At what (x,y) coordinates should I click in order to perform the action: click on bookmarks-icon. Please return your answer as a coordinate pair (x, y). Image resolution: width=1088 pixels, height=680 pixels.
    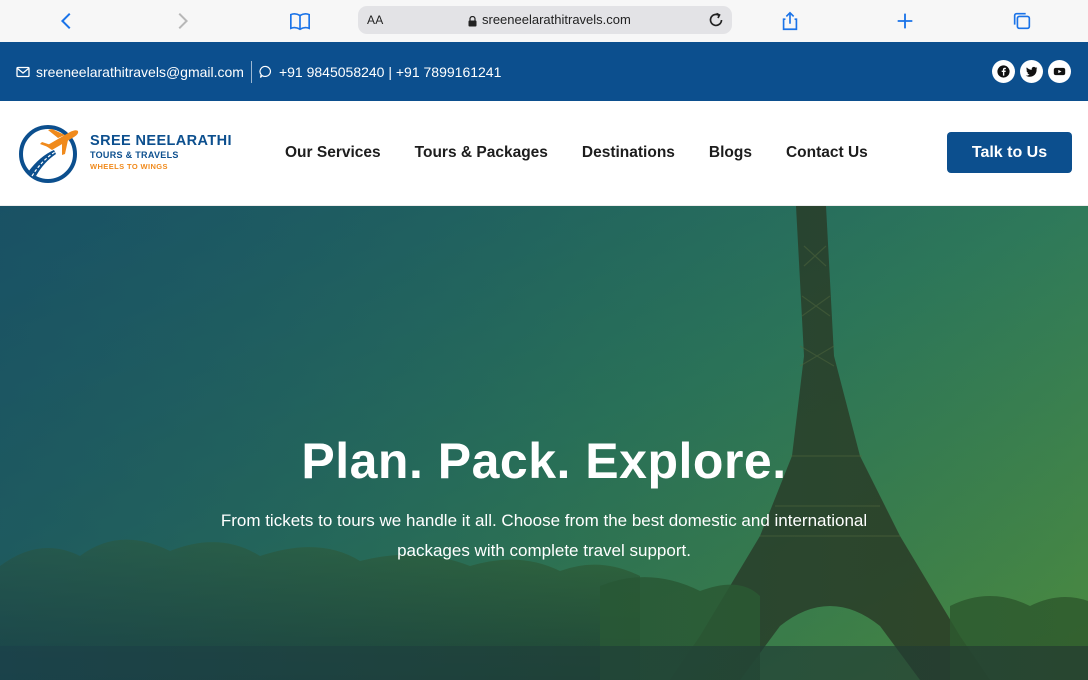
    Looking at the image, I should click on (300, 21).